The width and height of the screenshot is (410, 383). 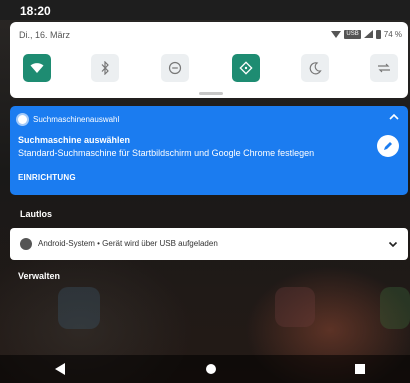 I want to click on notification-app-name: Suchmaschinenauswahl, so click(x=76, y=119).